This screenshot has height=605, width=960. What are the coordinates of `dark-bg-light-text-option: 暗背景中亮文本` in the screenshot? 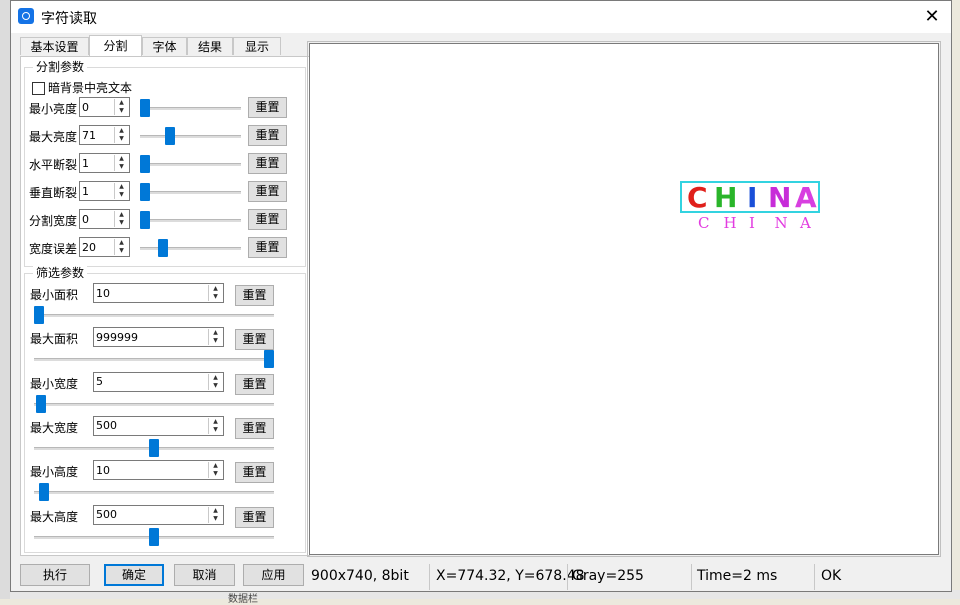 It's located at (82, 87).